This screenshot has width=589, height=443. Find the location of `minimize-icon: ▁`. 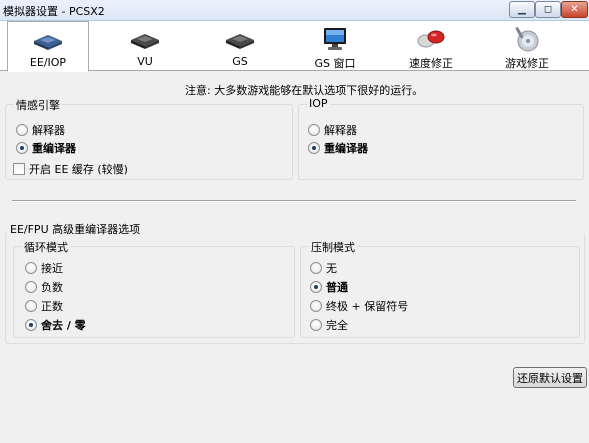

minimize-icon: ▁ is located at coordinates (522, 9).